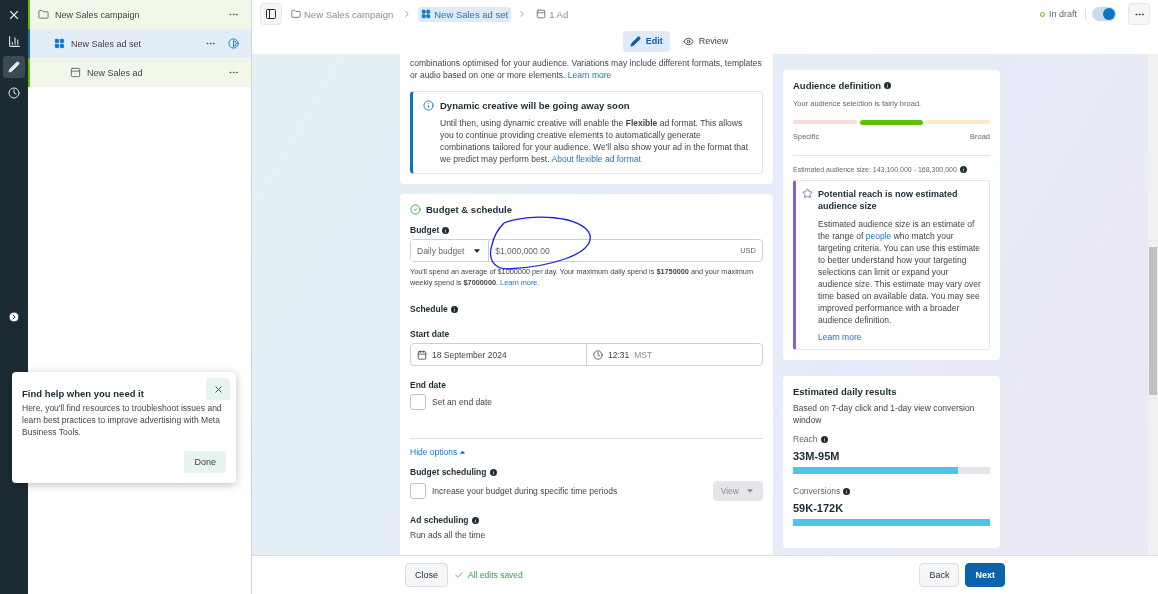 This screenshot has width=1158, height=594. What do you see at coordinates (878, 236) in the screenshot?
I see `people-link: people` at bounding box center [878, 236].